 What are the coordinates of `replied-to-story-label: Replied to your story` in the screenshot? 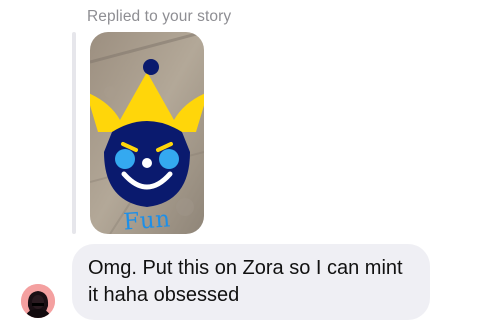 It's located at (159, 16).